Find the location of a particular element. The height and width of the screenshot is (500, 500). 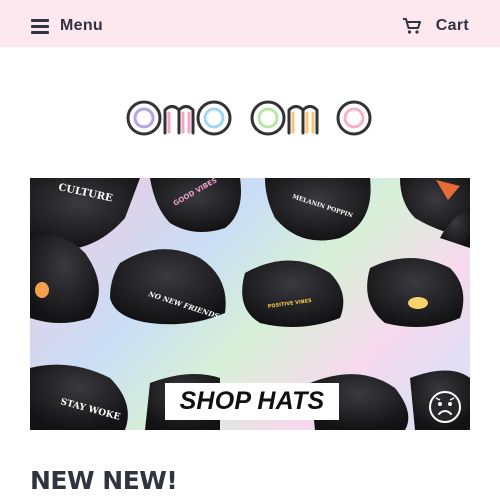

hamburger-icon is located at coordinates (40, 26).